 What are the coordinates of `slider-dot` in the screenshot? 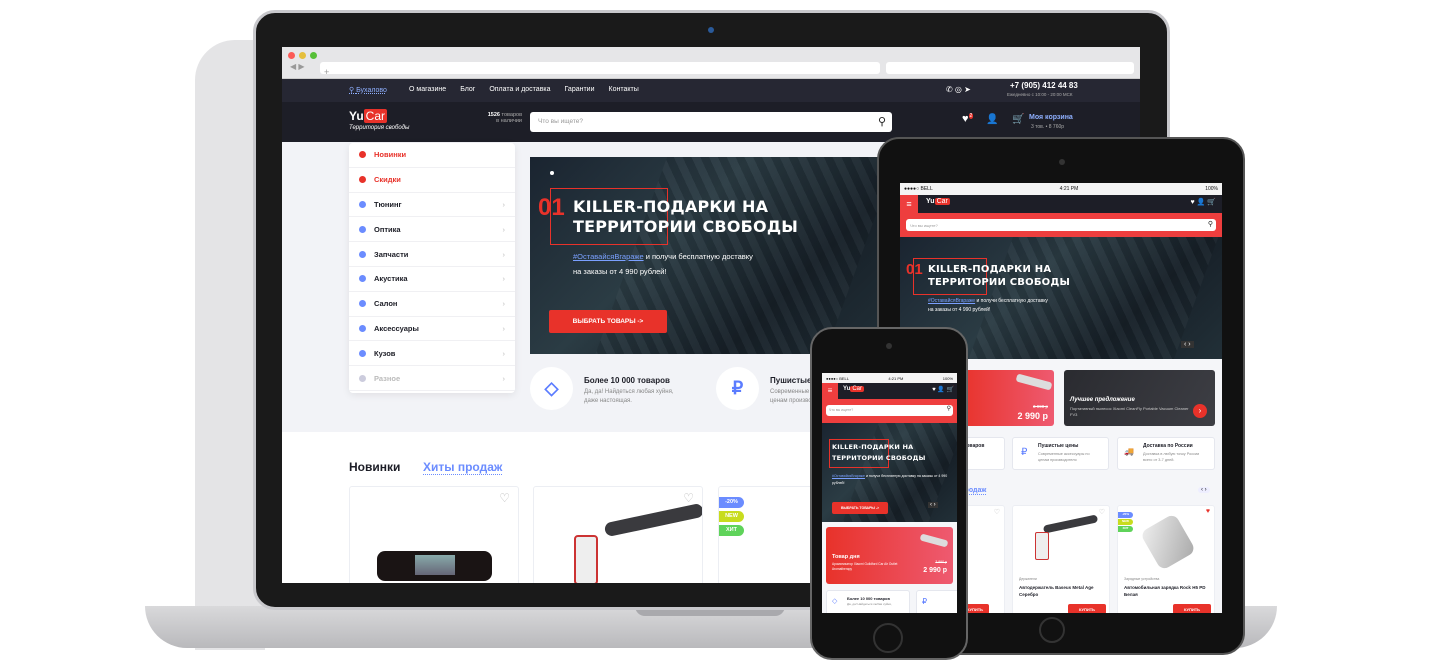 It's located at (552, 173).